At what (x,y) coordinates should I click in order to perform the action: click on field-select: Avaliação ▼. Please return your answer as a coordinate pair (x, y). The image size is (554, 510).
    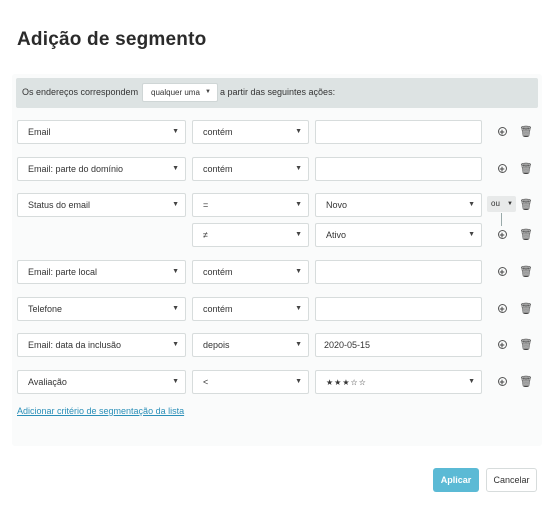
    Looking at the image, I should click on (101, 382).